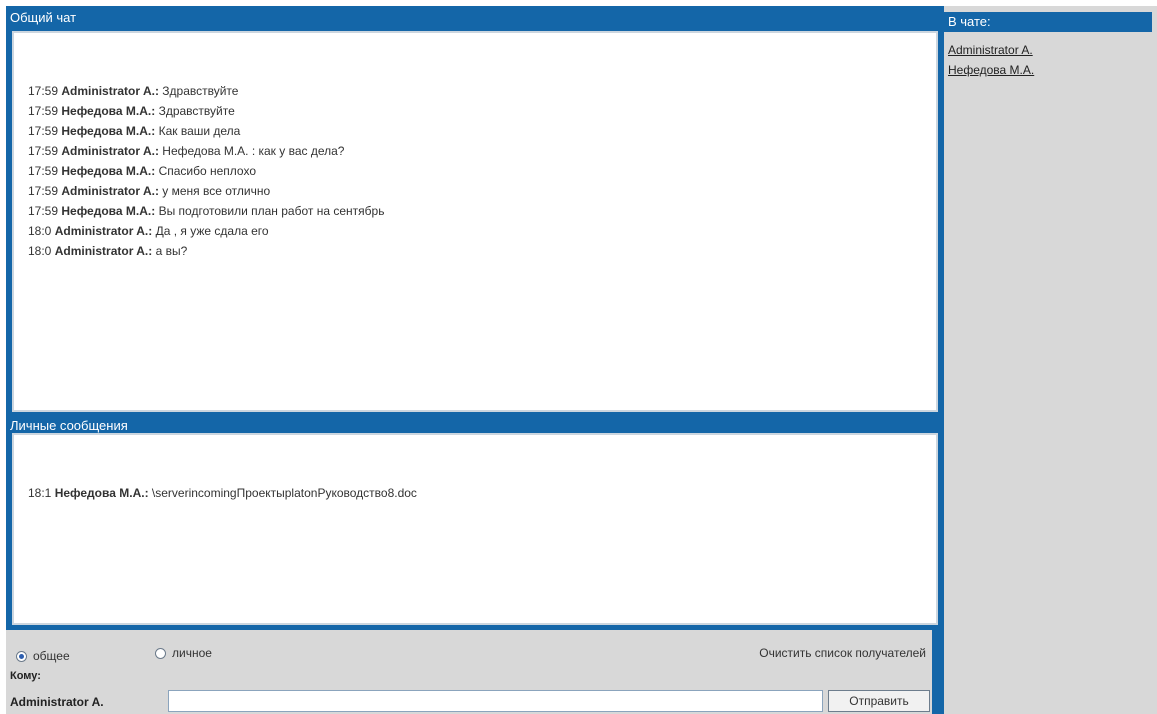 This screenshot has height=714, width=1157. I want to click on message-input, so click(495, 701).